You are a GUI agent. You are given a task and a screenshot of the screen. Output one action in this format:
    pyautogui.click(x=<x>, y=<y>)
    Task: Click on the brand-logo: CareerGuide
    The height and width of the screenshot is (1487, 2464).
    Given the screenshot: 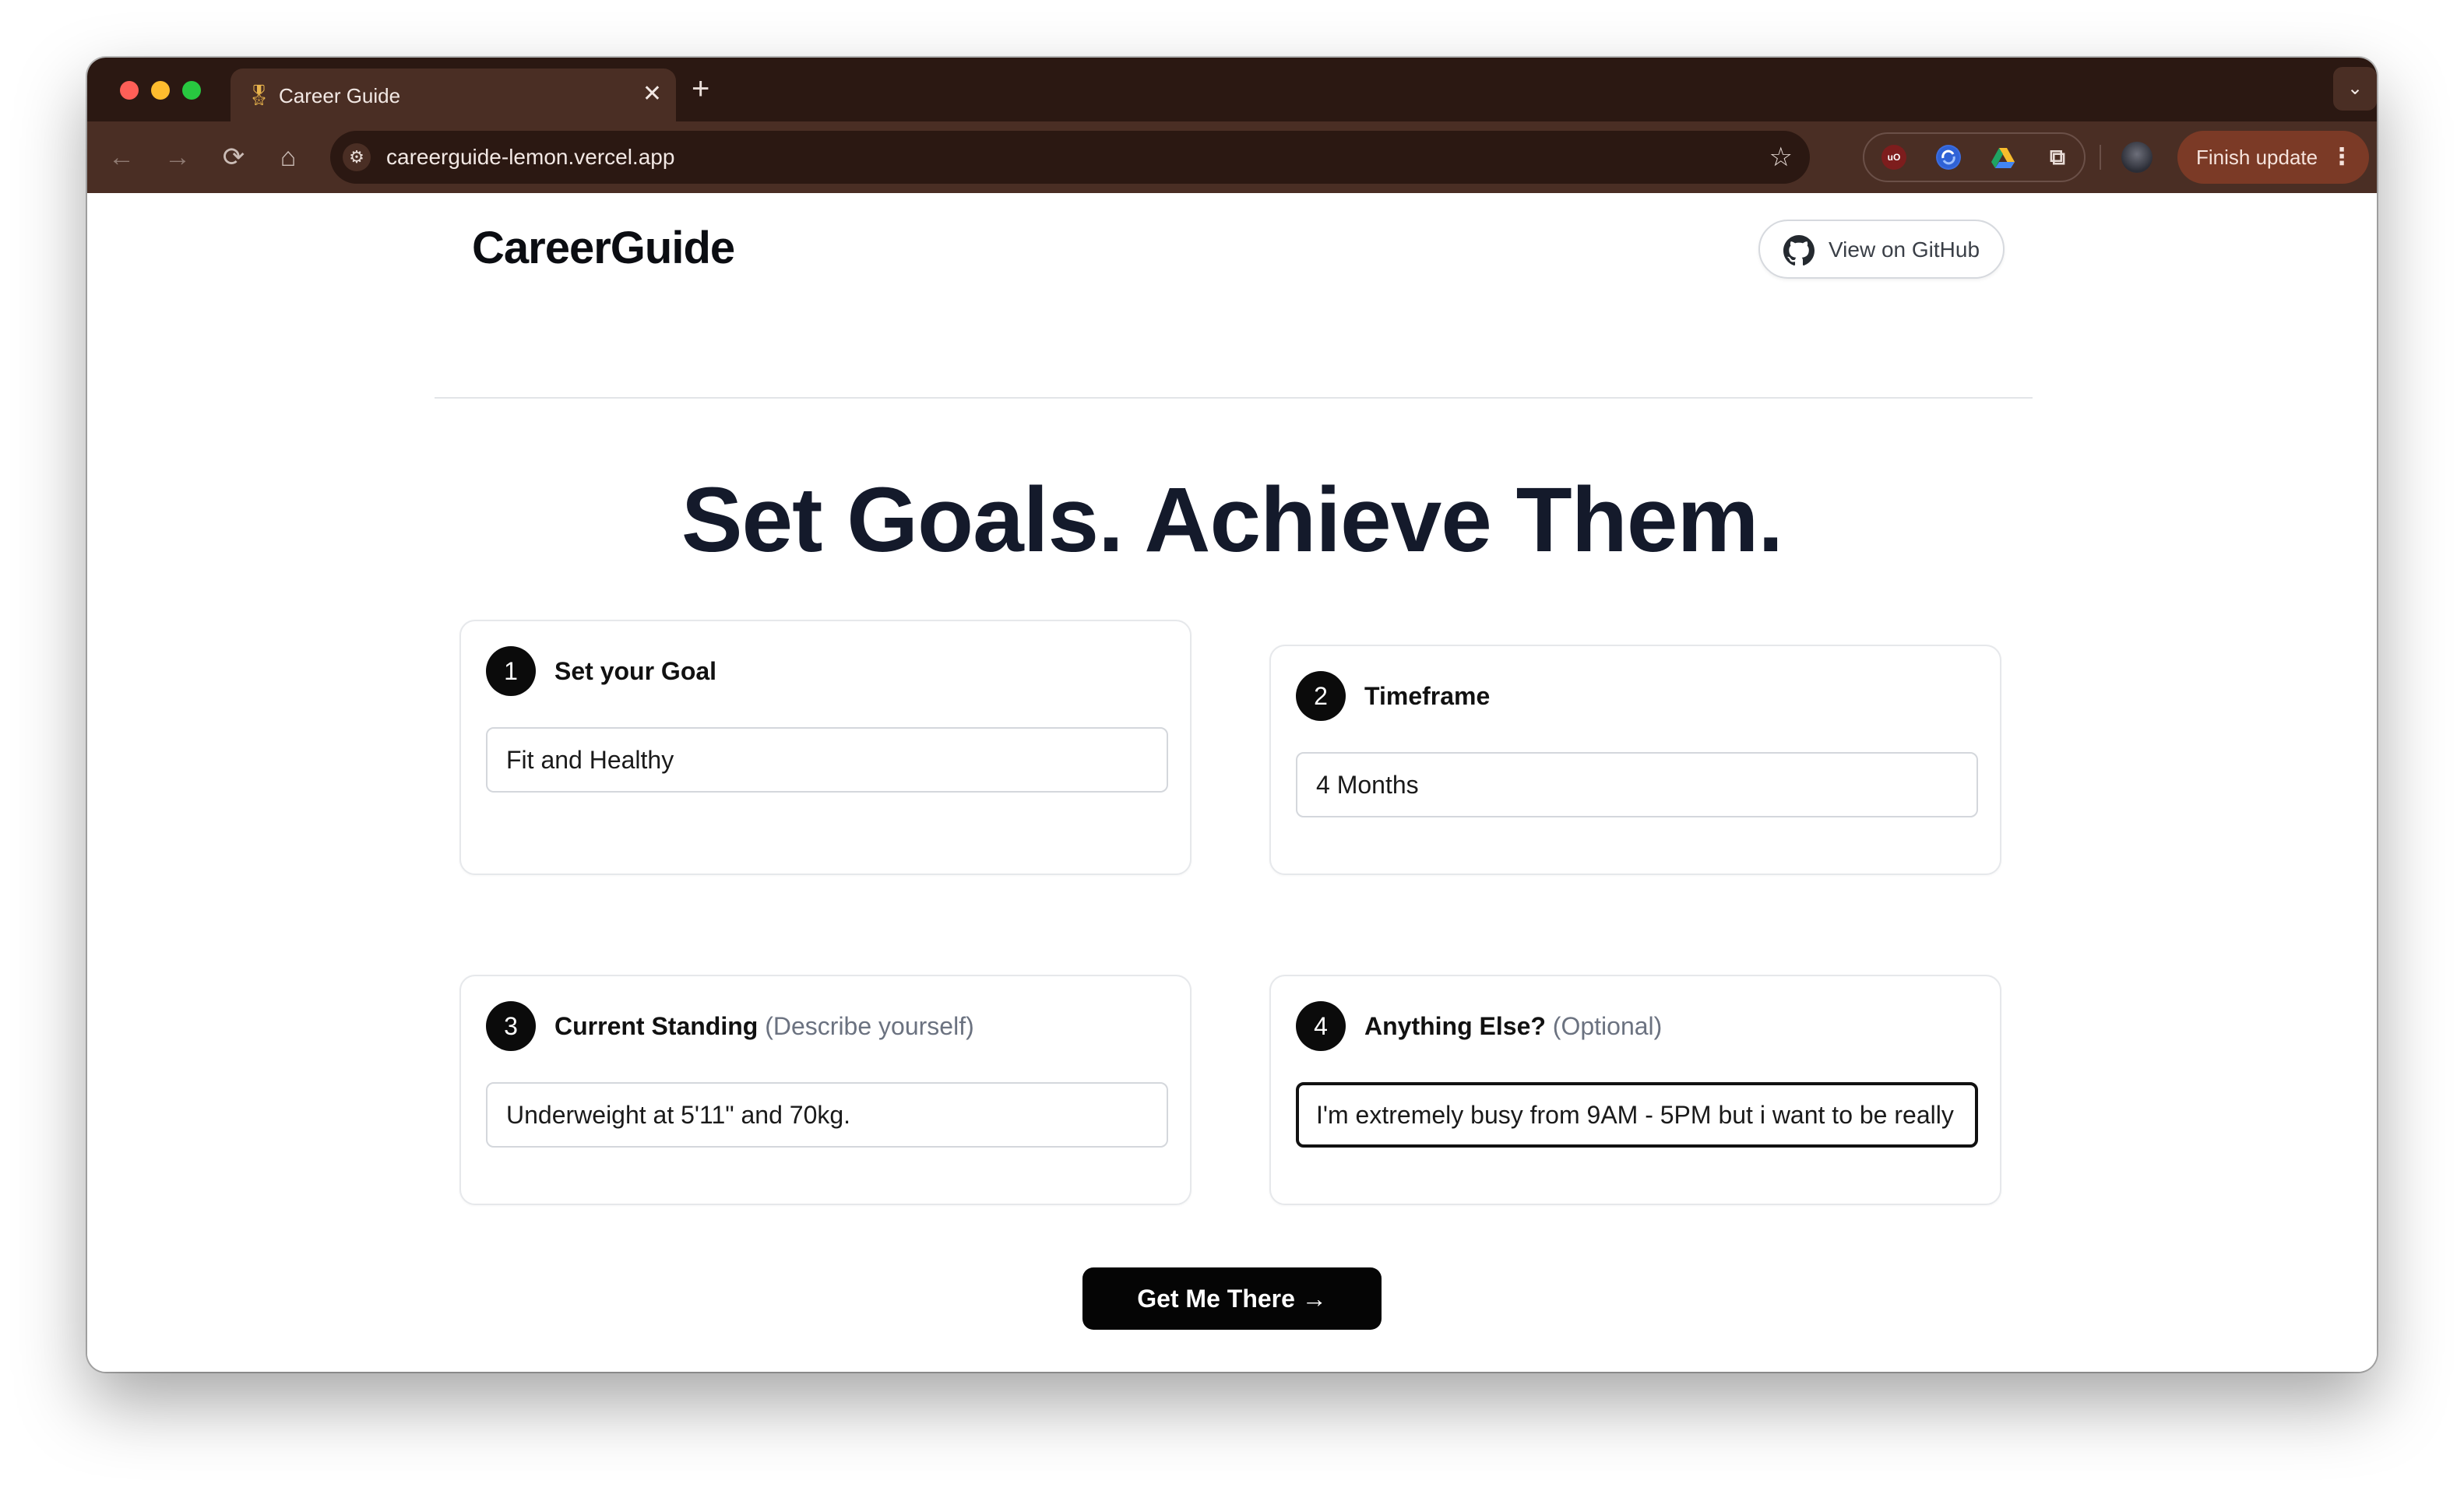 What is the action you would take?
    pyautogui.click(x=604, y=248)
    